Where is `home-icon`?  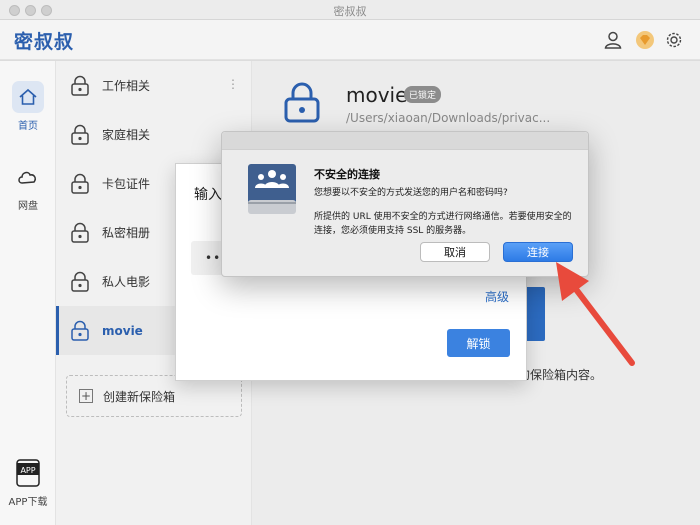 home-icon is located at coordinates (28, 97).